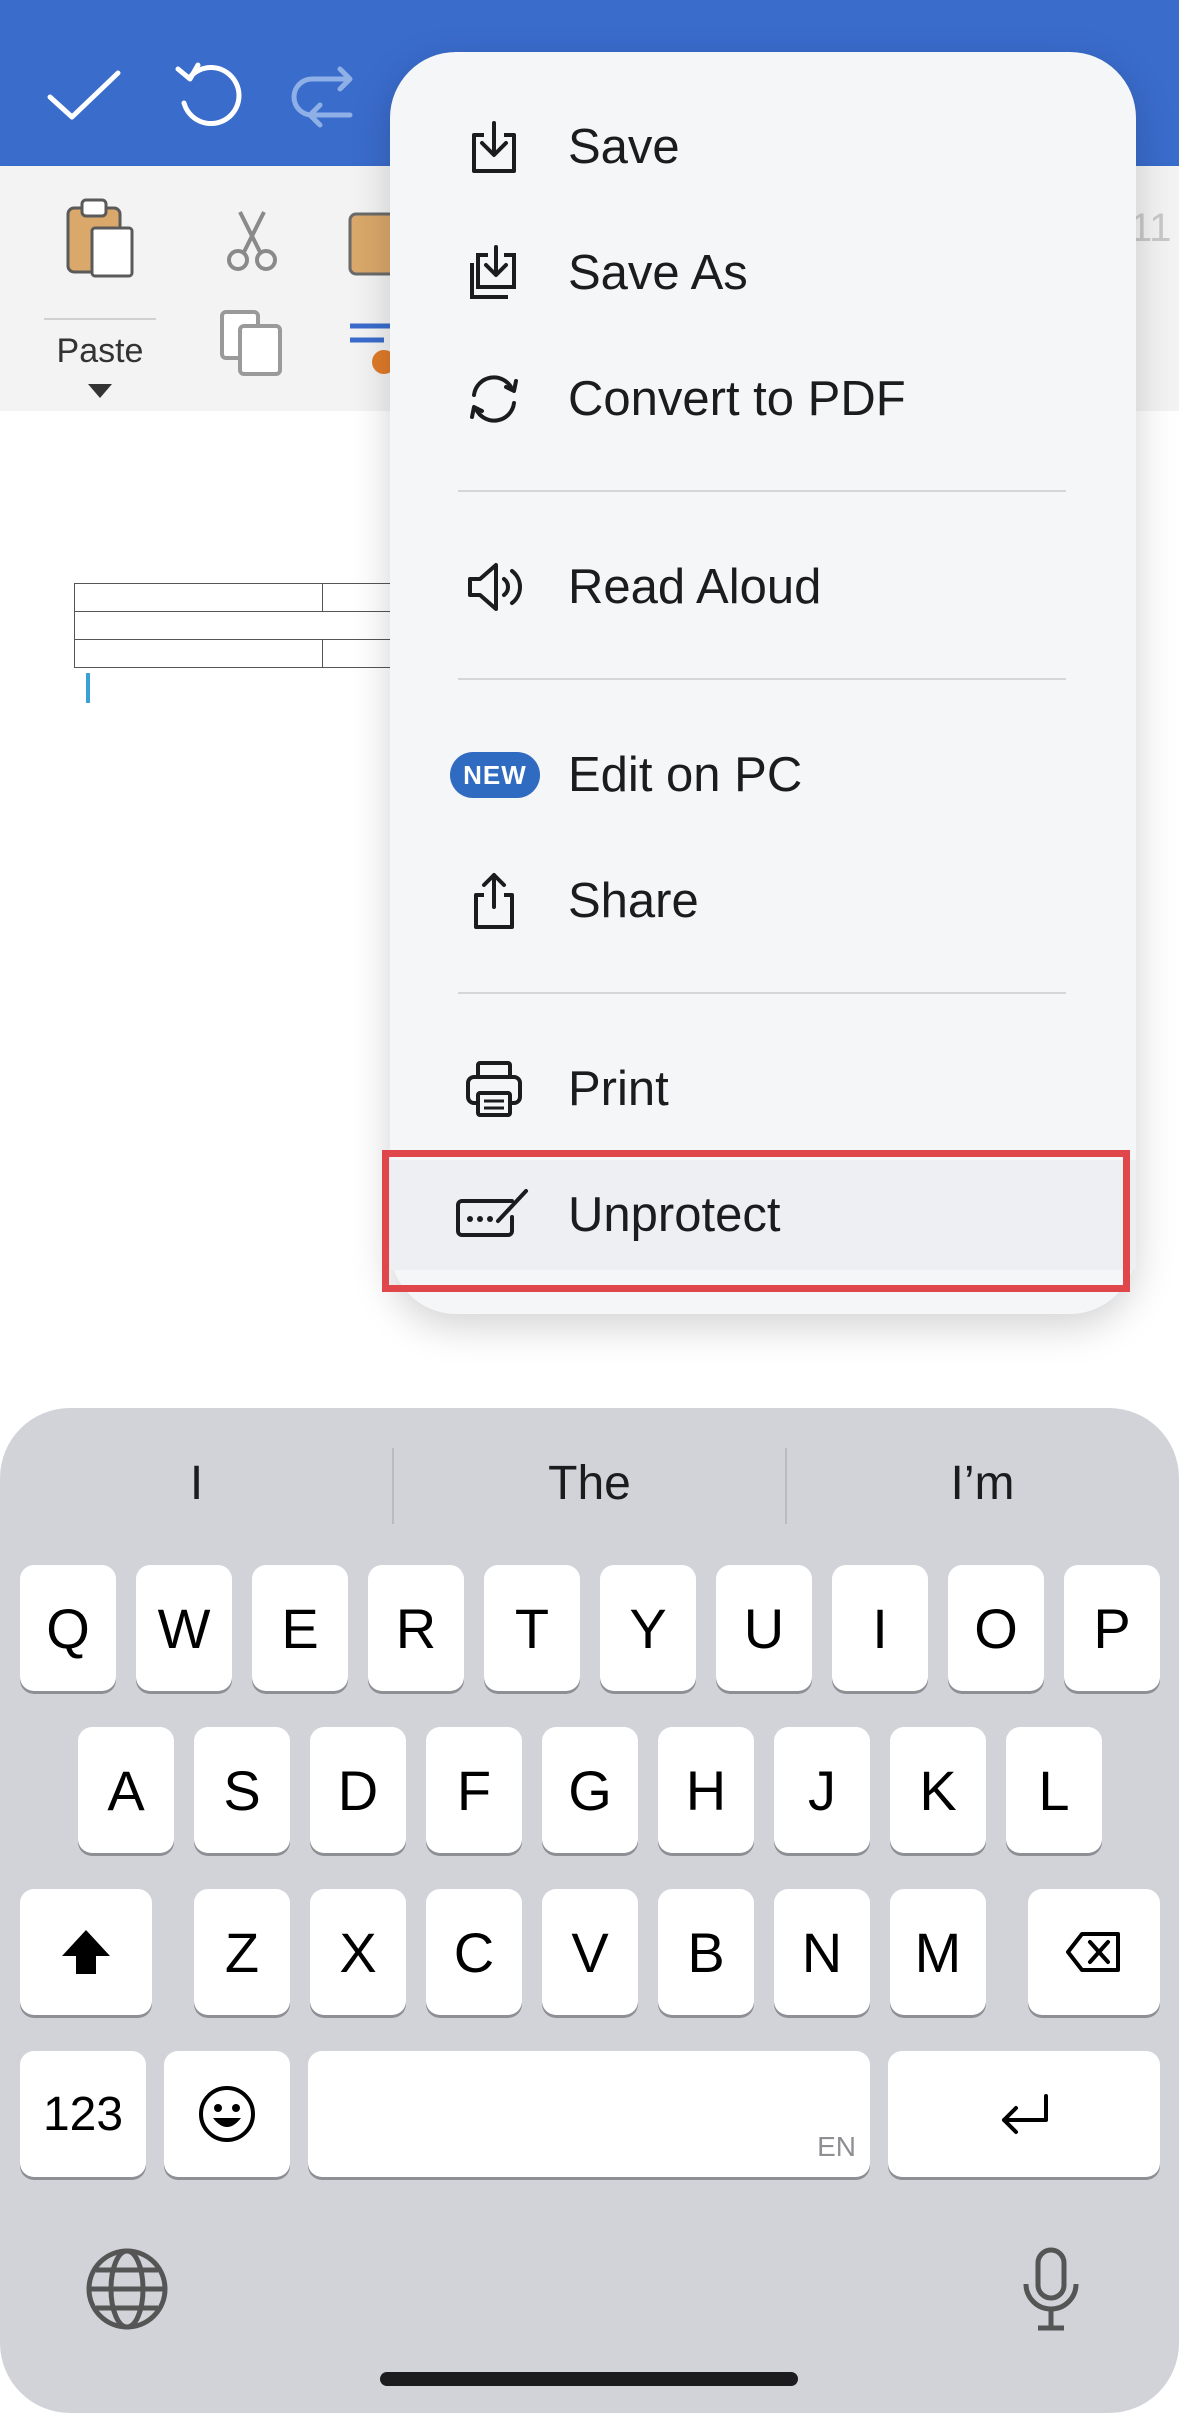 This screenshot has height=2413, width=1179. I want to click on text-cursor, so click(88, 688).